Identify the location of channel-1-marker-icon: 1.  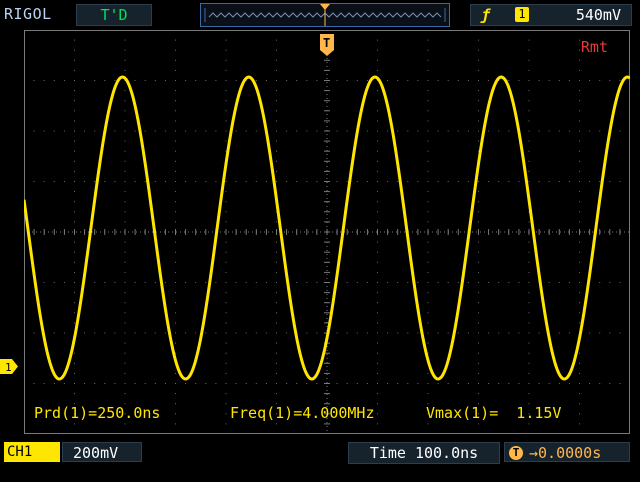
(9, 366).